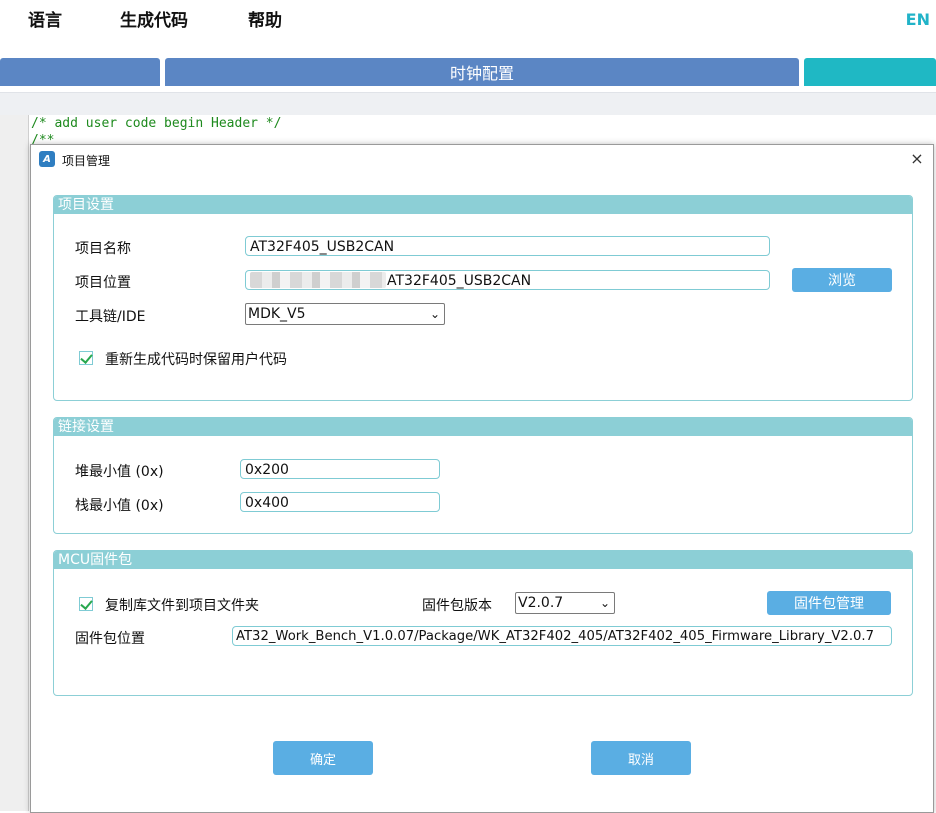  What do you see at coordinates (119, 506) in the screenshot?
I see `stack-label: 栈最小值 (0x)` at bounding box center [119, 506].